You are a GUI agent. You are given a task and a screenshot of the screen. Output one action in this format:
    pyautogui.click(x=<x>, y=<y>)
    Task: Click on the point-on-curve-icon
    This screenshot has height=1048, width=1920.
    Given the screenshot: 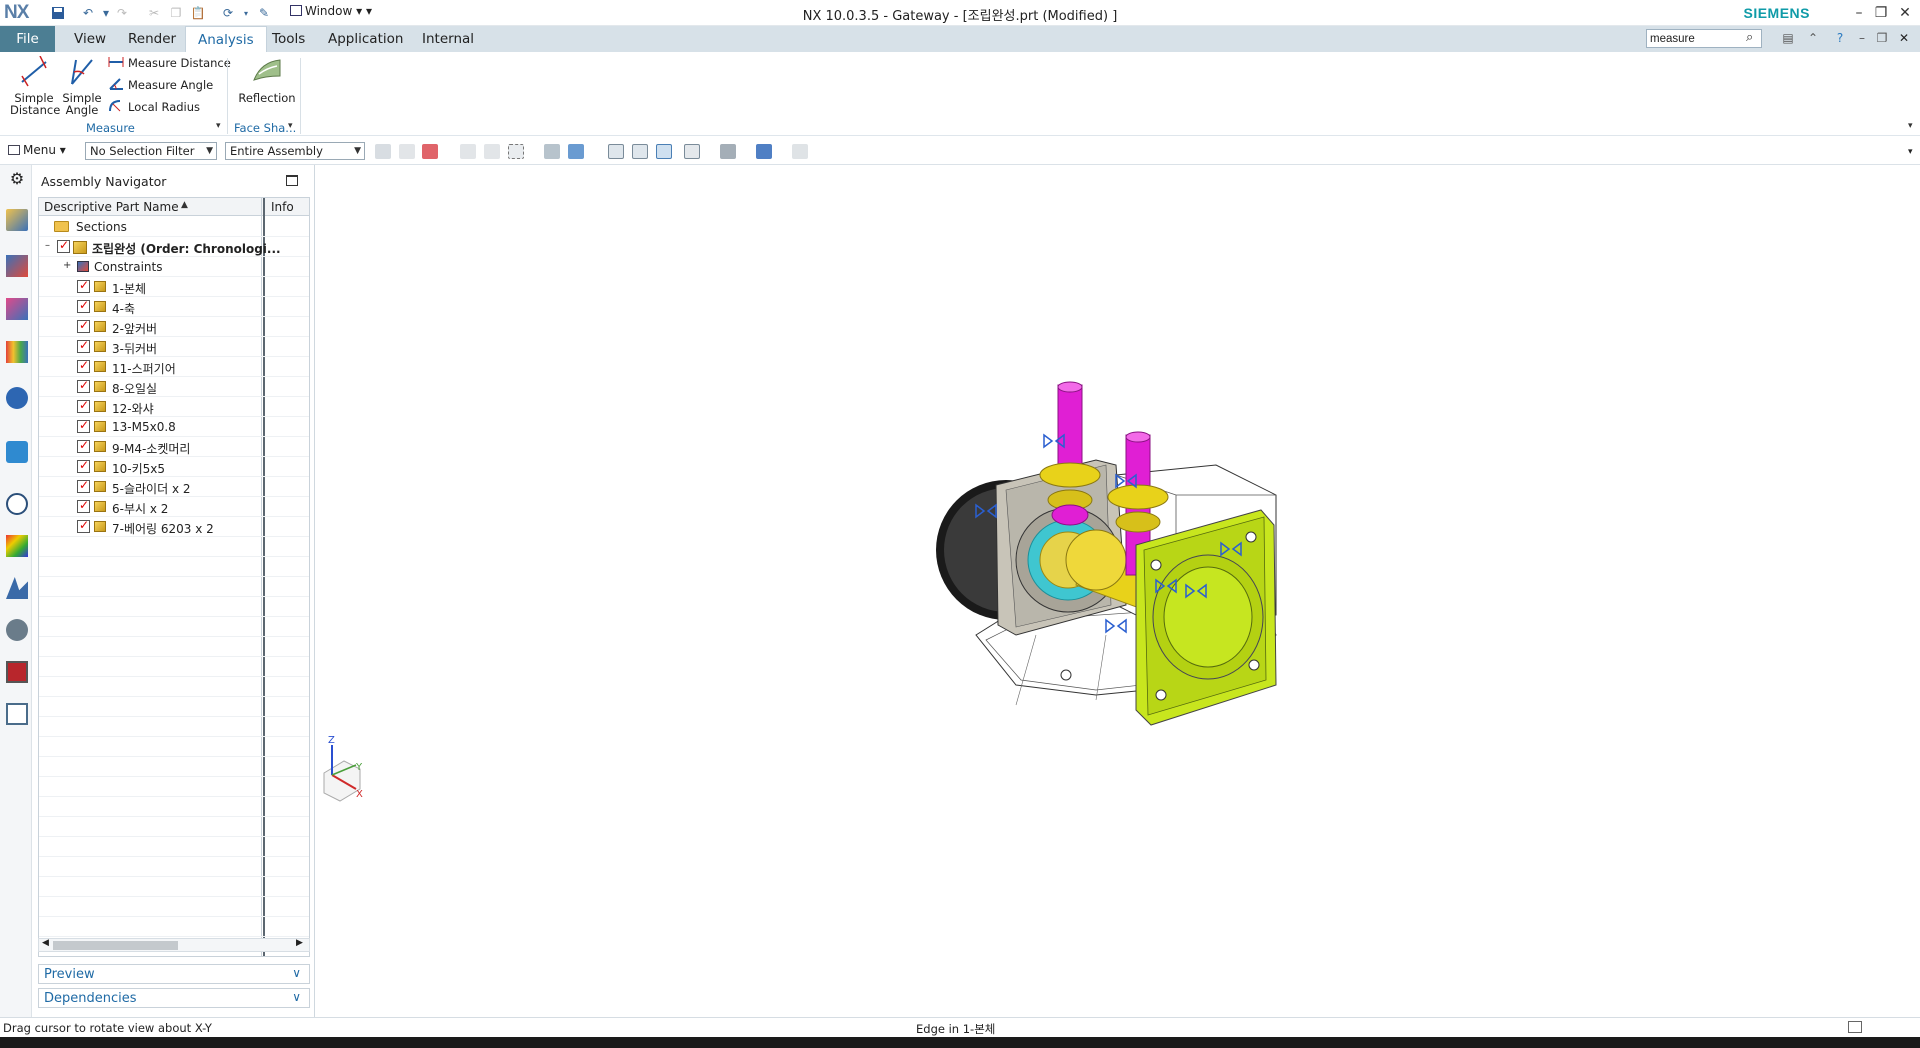 What is the action you would take?
    pyautogui.click(x=468, y=151)
    